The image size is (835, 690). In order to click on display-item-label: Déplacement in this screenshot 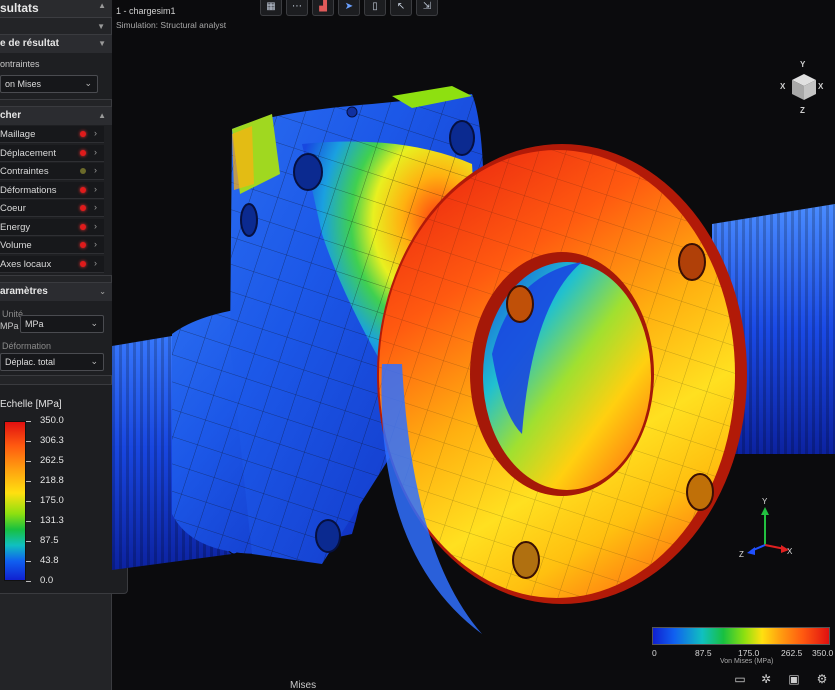, I will do `click(28, 153)`.